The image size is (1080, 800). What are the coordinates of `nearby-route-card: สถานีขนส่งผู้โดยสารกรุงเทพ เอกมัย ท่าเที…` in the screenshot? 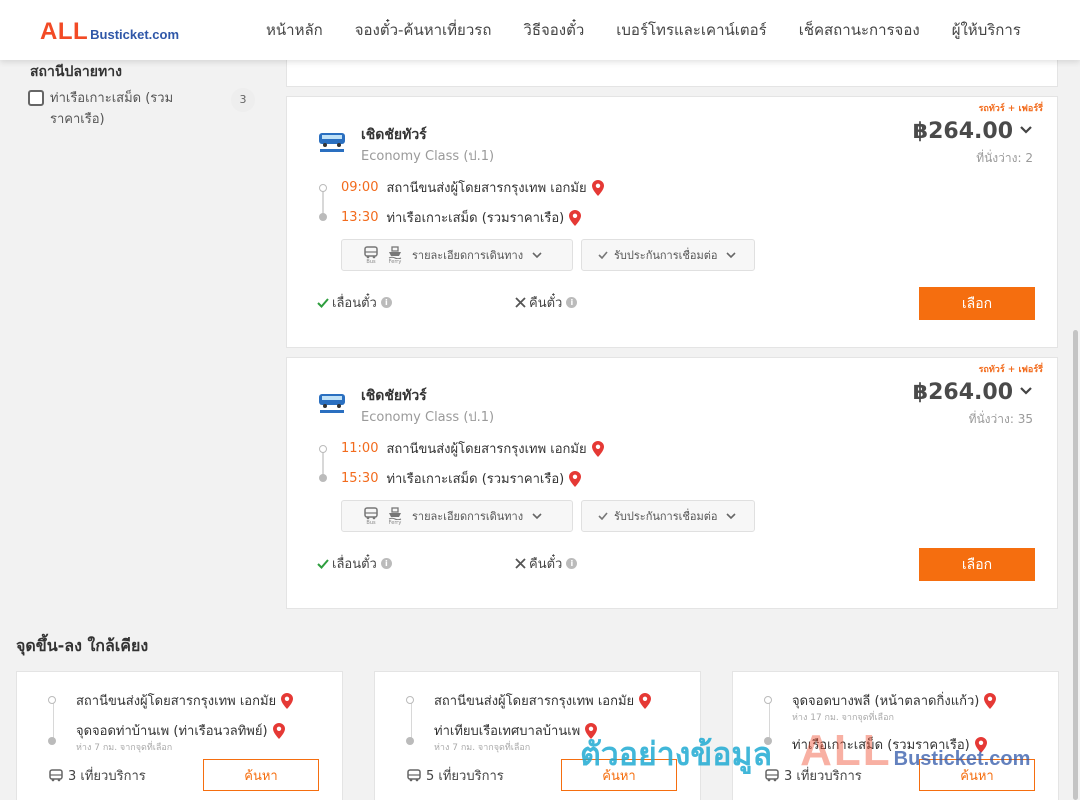 It's located at (537, 735).